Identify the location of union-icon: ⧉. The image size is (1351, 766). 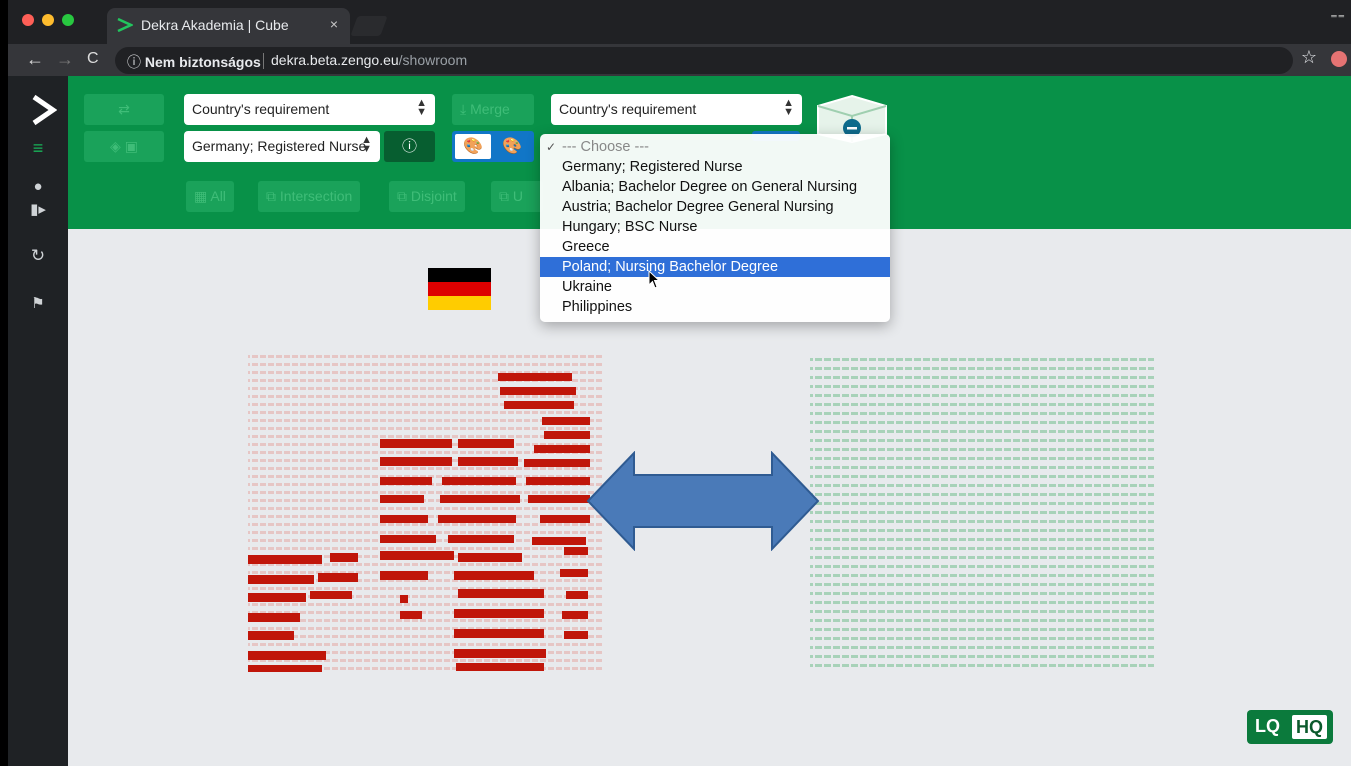
(504, 196).